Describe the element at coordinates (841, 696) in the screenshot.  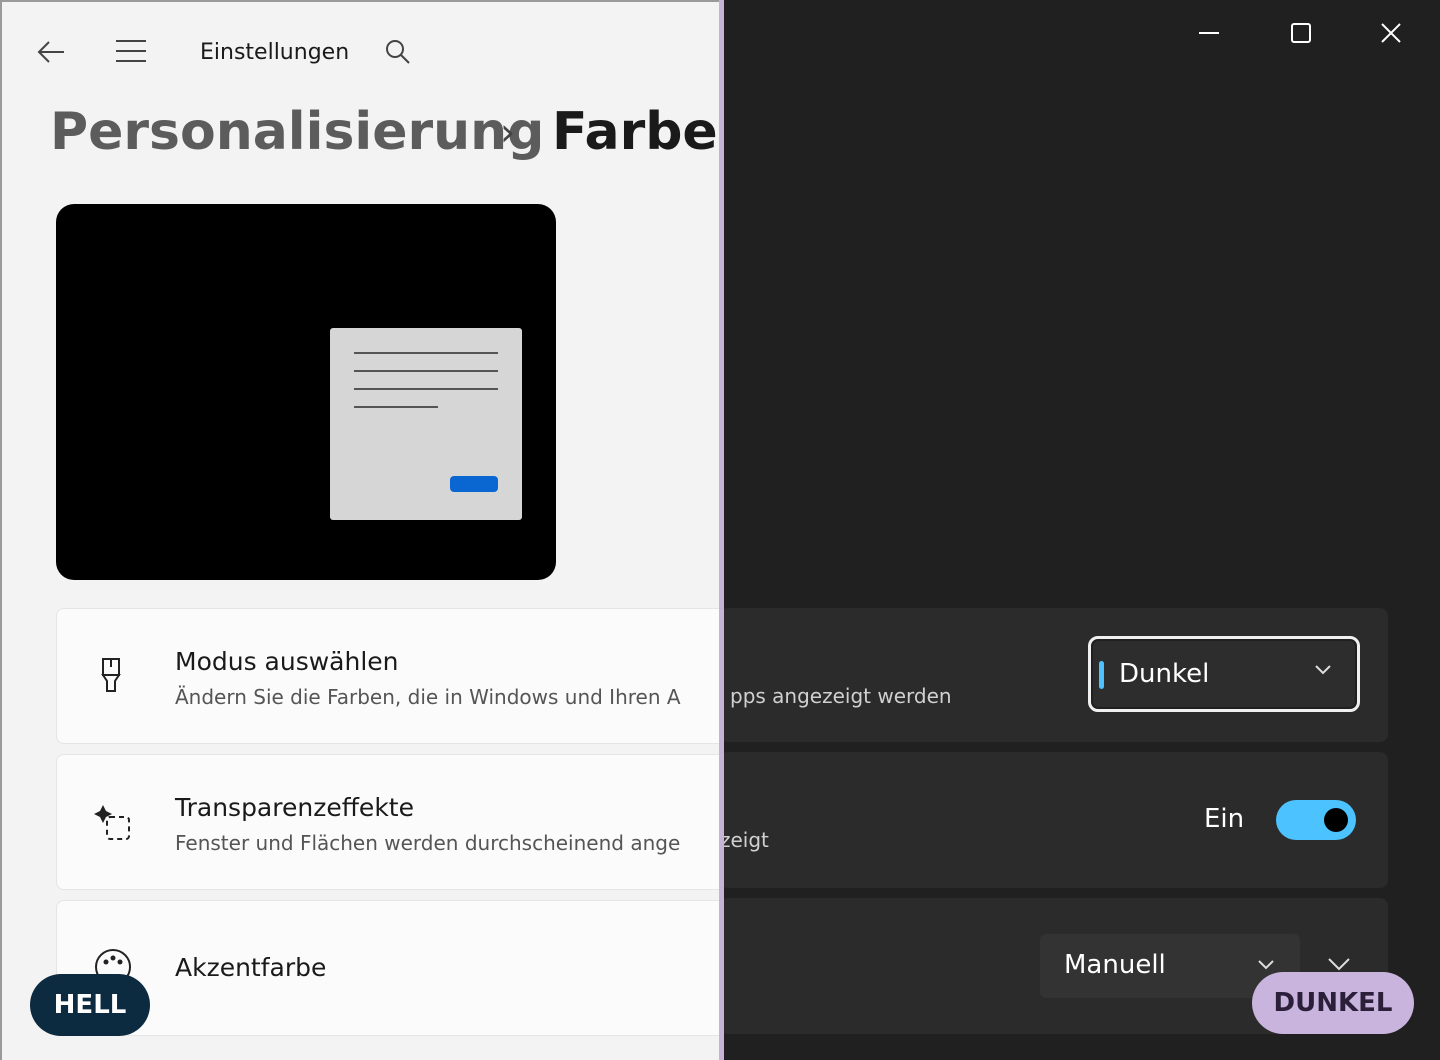
I see `mode-description-dark: pps angezeigt werden` at that location.